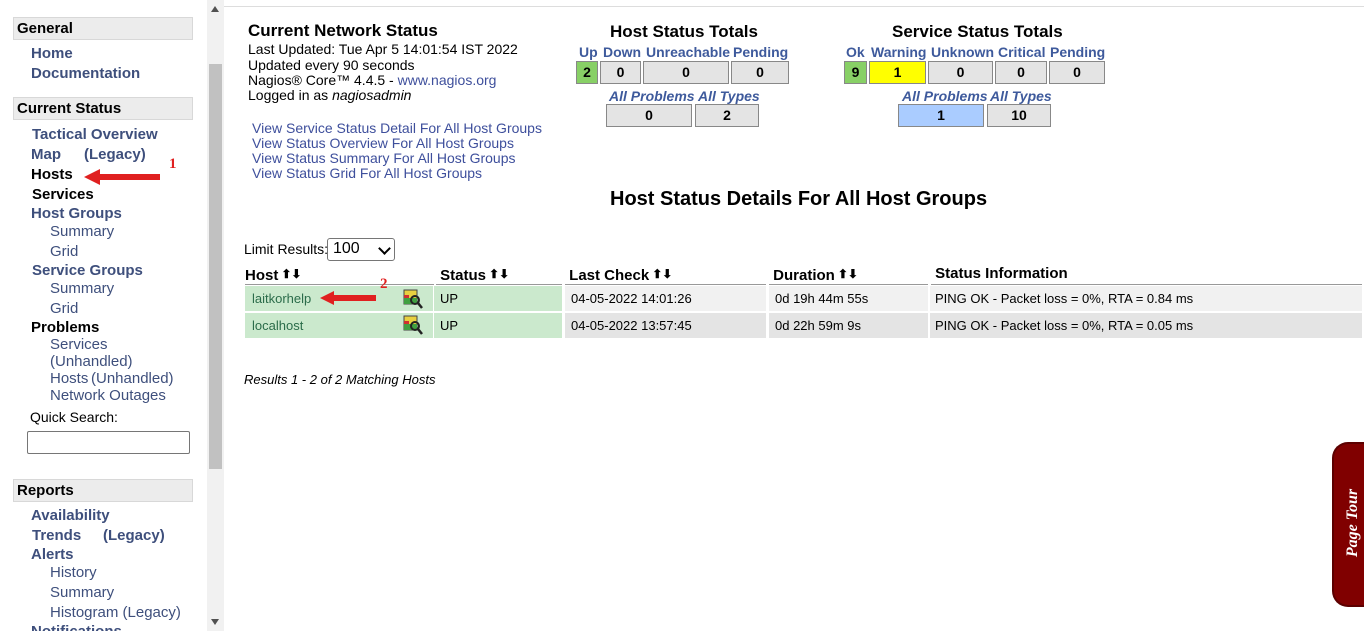 The width and height of the screenshot is (1364, 631). What do you see at coordinates (79, 344) in the screenshot?
I see `nav-problems-services: Services` at bounding box center [79, 344].